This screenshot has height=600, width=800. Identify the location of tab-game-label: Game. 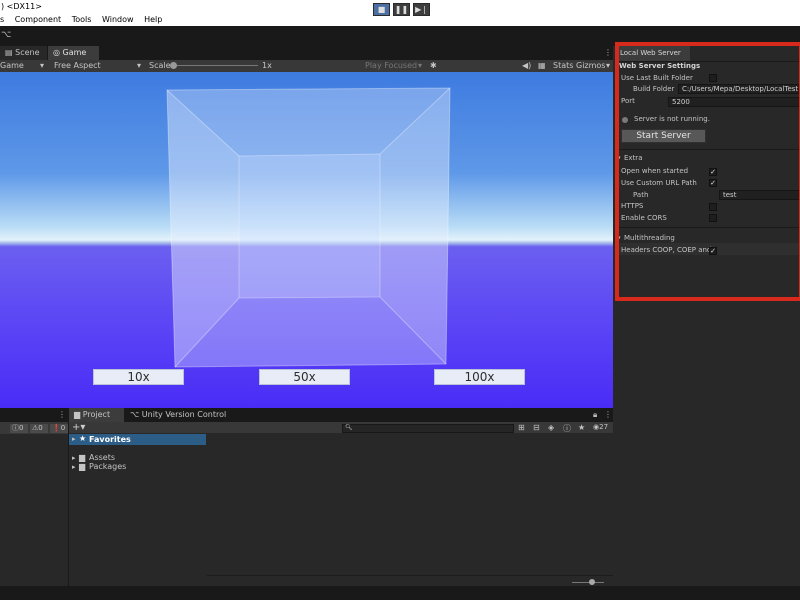
(74, 52).